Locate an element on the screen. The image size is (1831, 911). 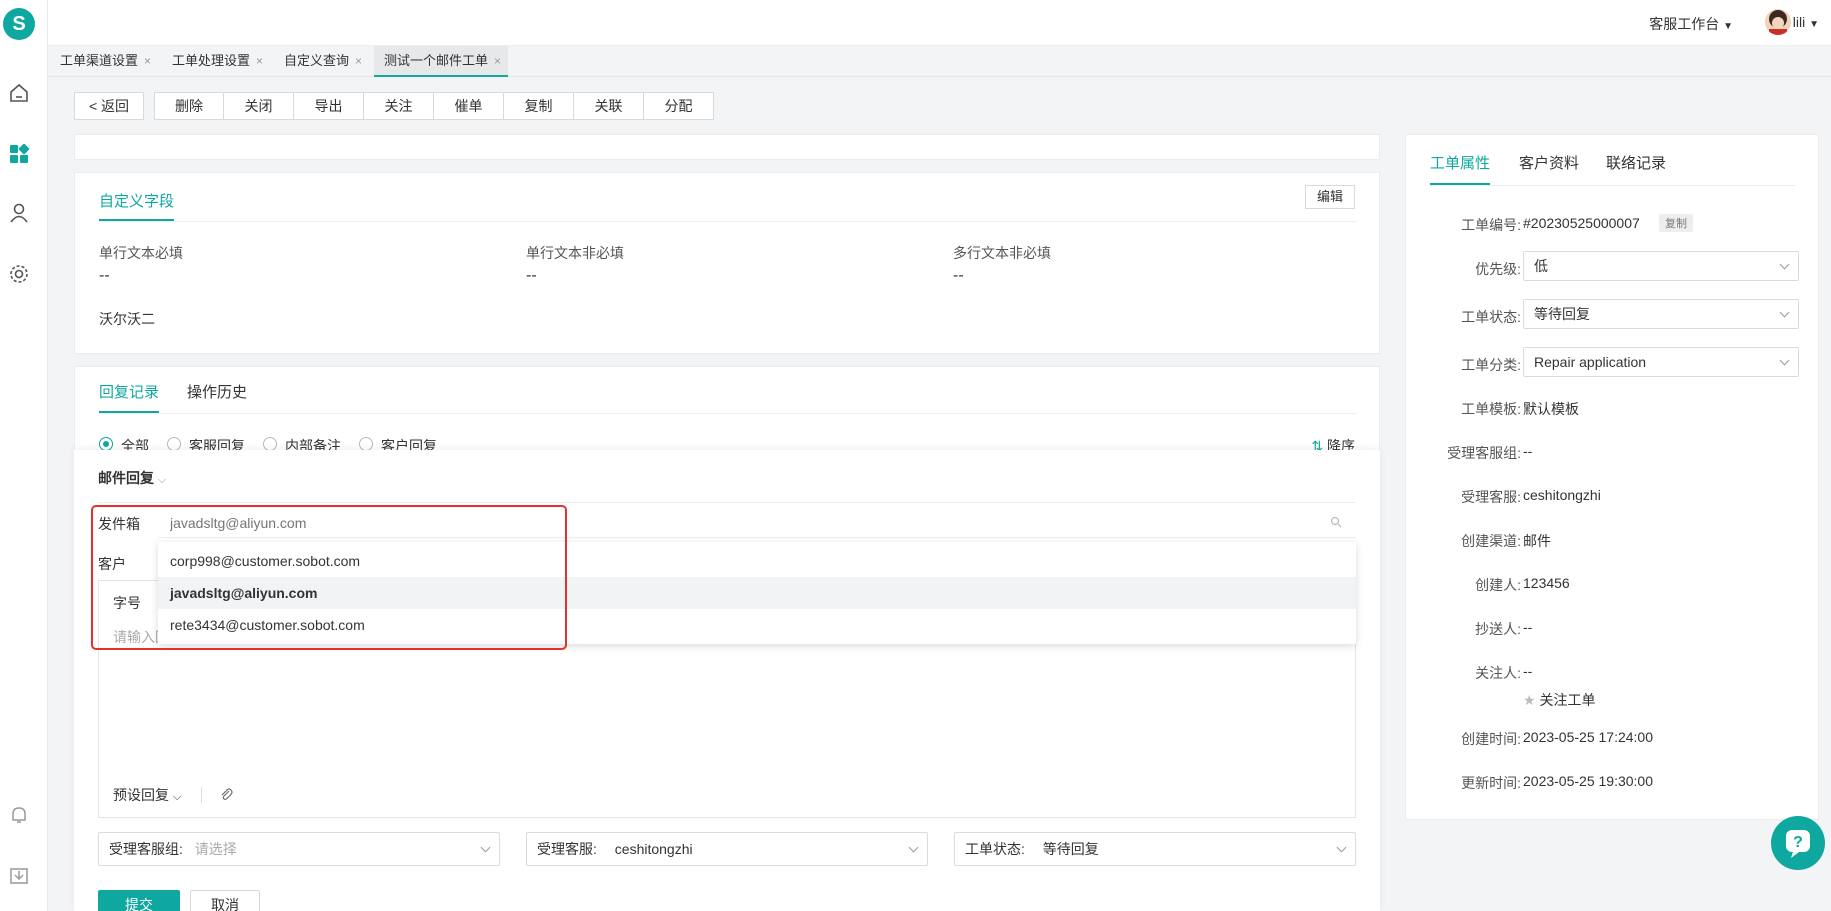
cancel-button: 取消 is located at coordinates (225, 900).